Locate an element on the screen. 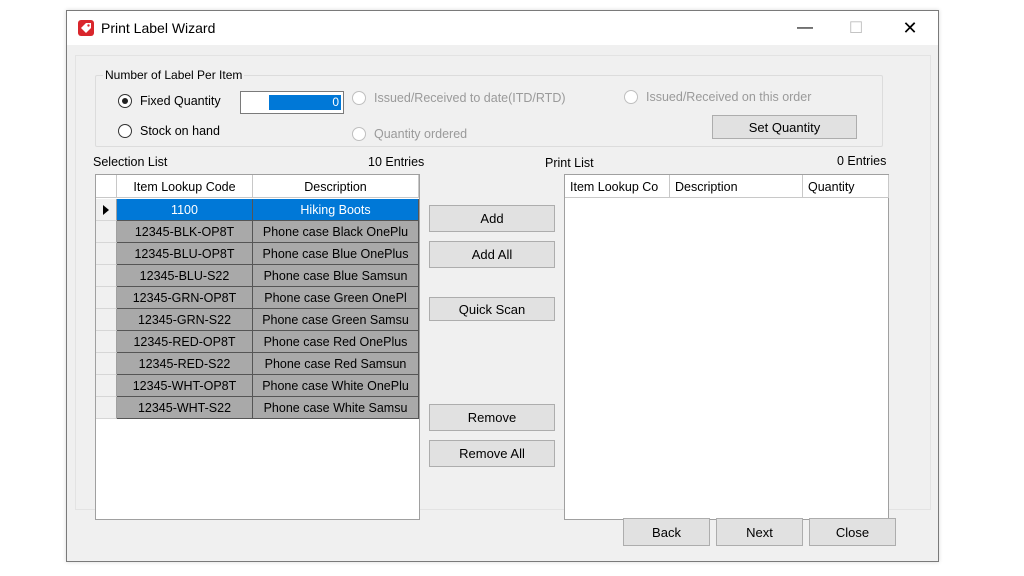  issued-received-itd-label: Issued/Received to date(ITD/RTD) is located at coordinates (470, 98).